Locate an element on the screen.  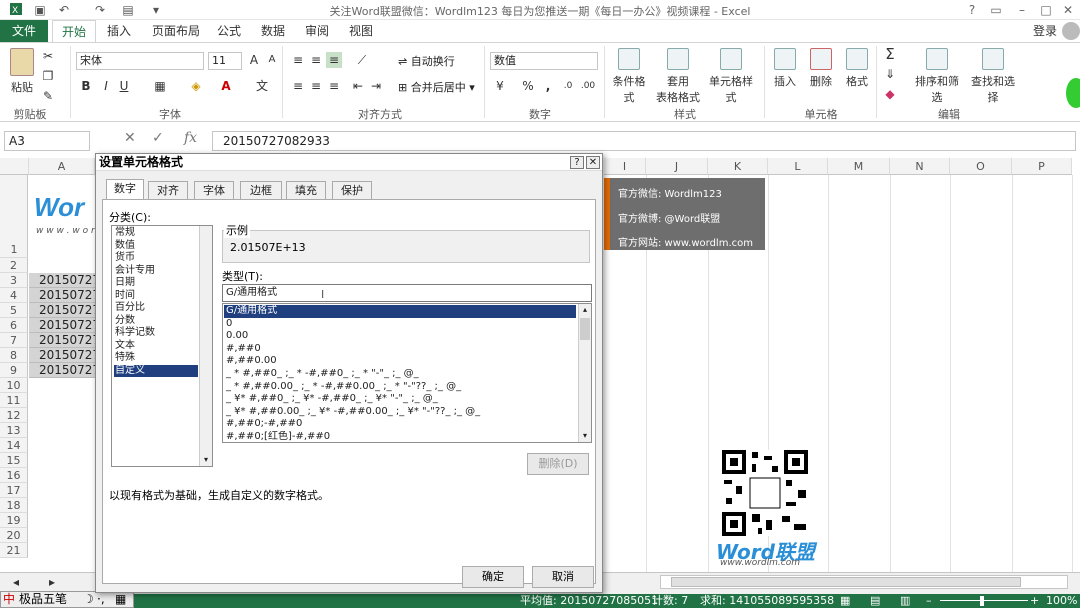
category-scrollbar: ▾ is located at coordinates (205, 346).